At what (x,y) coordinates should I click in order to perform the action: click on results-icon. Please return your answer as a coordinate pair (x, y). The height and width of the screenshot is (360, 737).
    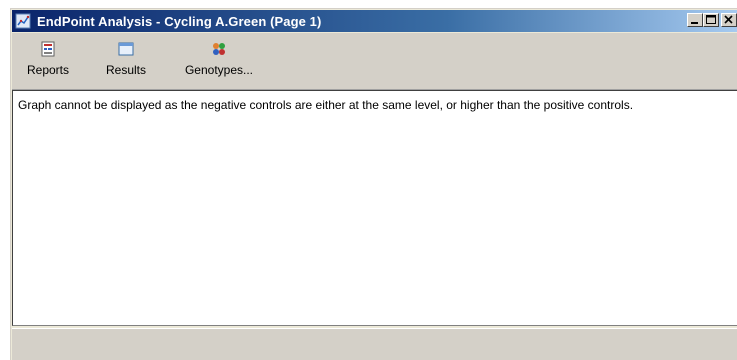
    Looking at the image, I should click on (126, 49).